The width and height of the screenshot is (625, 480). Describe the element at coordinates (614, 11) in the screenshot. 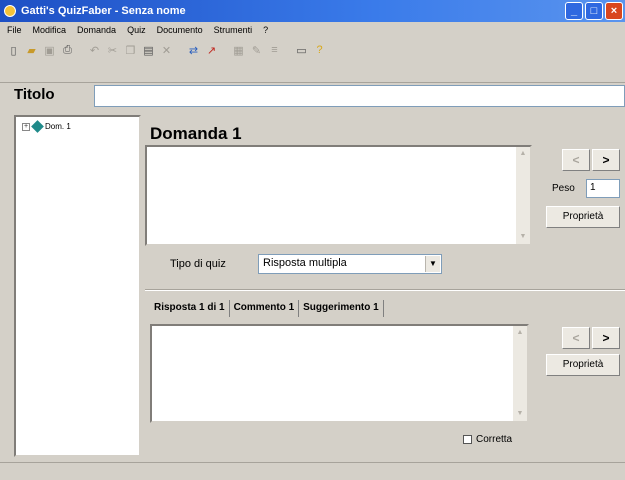

I see `close-button: ×` at that location.